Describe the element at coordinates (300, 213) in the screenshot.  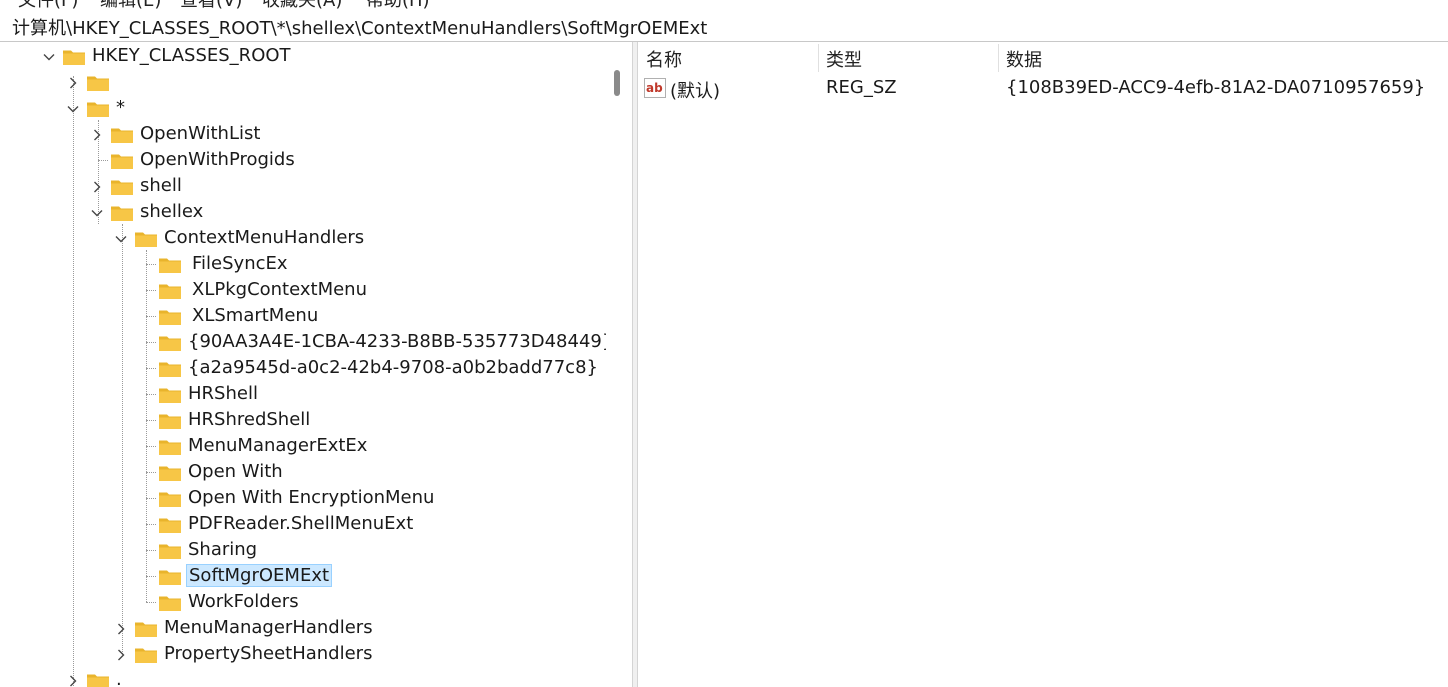
I see `tree-node-shellex: shellex` at that location.